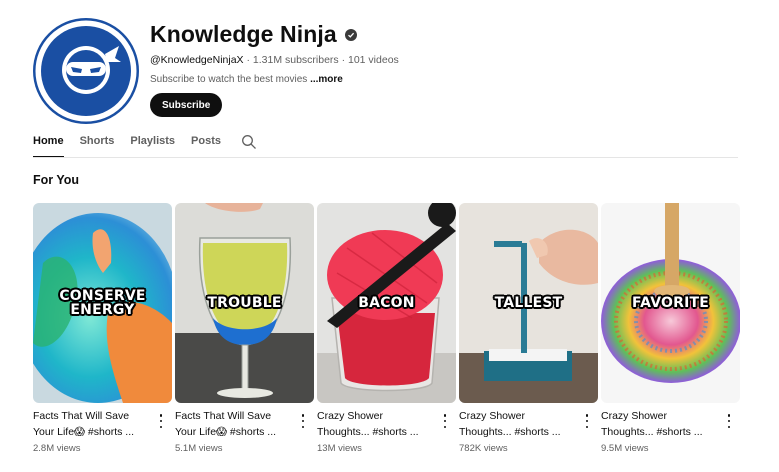 The image size is (779, 472). What do you see at coordinates (483, 448) in the screenshot?
I see `short-views: 782K views` at bounding box center [483, 448].